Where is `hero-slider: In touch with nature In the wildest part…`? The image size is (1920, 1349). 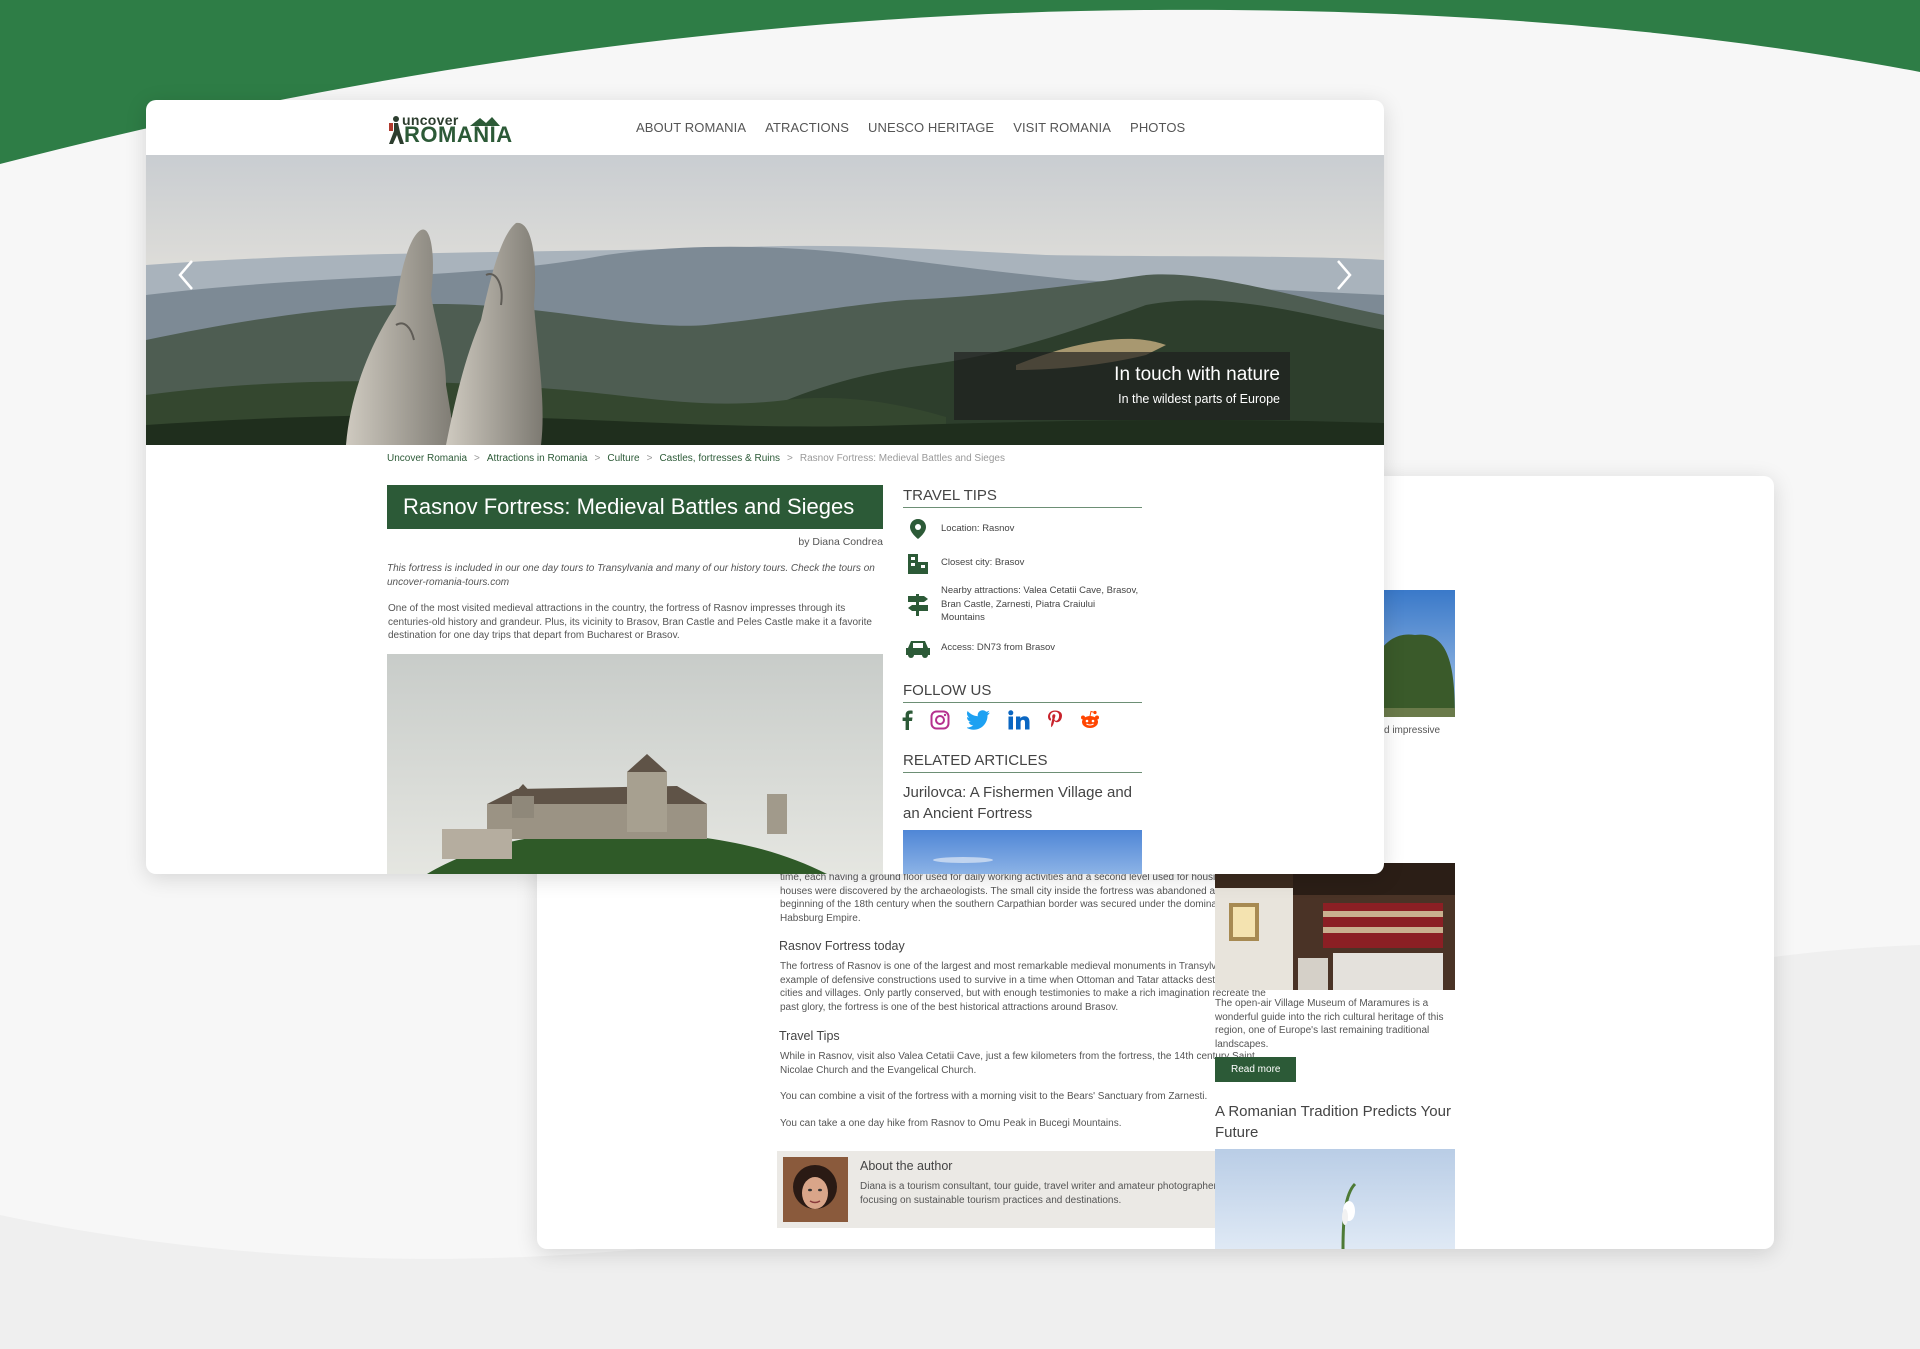
hero-slider: In touch with nature In the wildest part… is located at coordinates (765, 300).